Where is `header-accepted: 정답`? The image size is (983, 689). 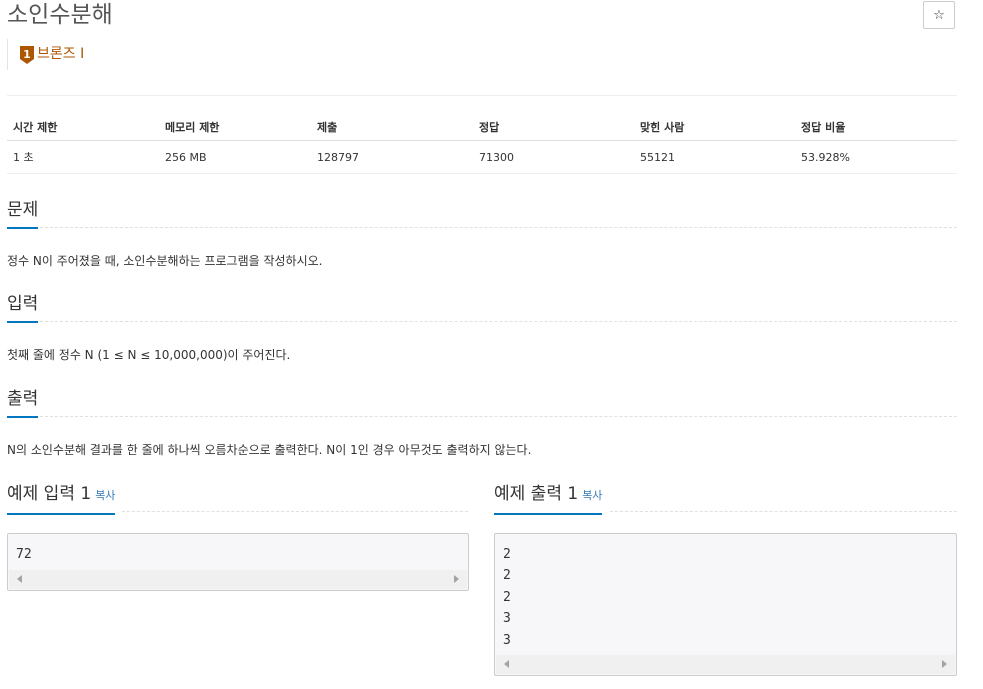 header-accepted: 정답 is located at coordinates (553, 127).